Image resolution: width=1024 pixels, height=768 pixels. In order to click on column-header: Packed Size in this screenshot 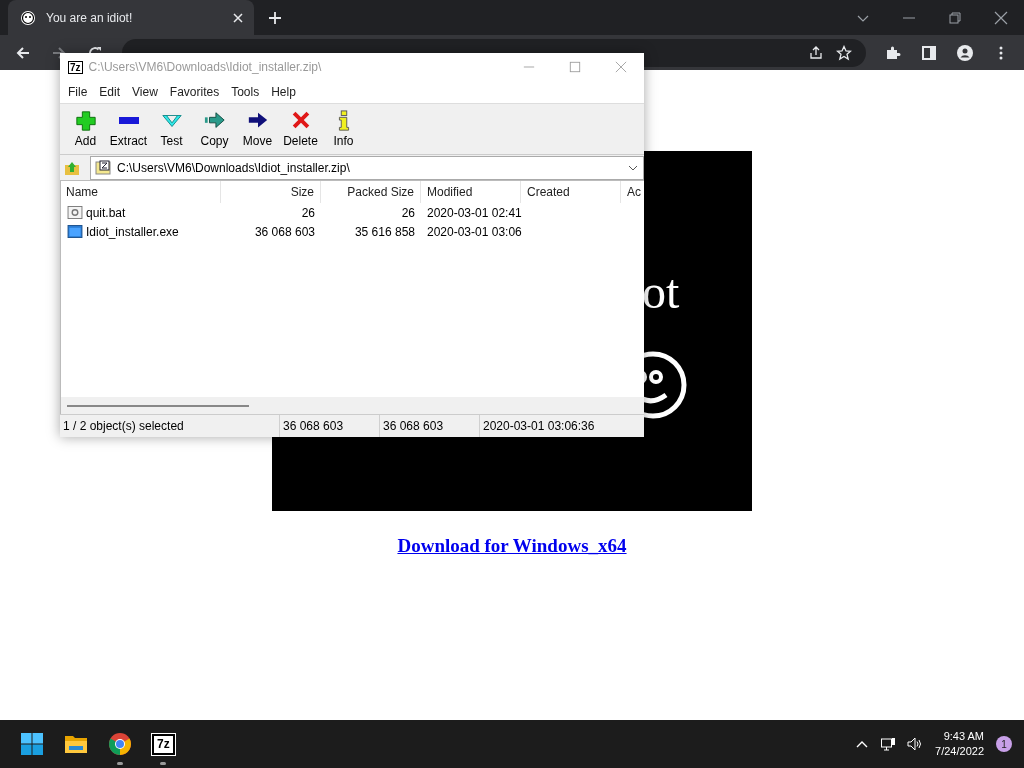, I will do `click(371, 192)`.